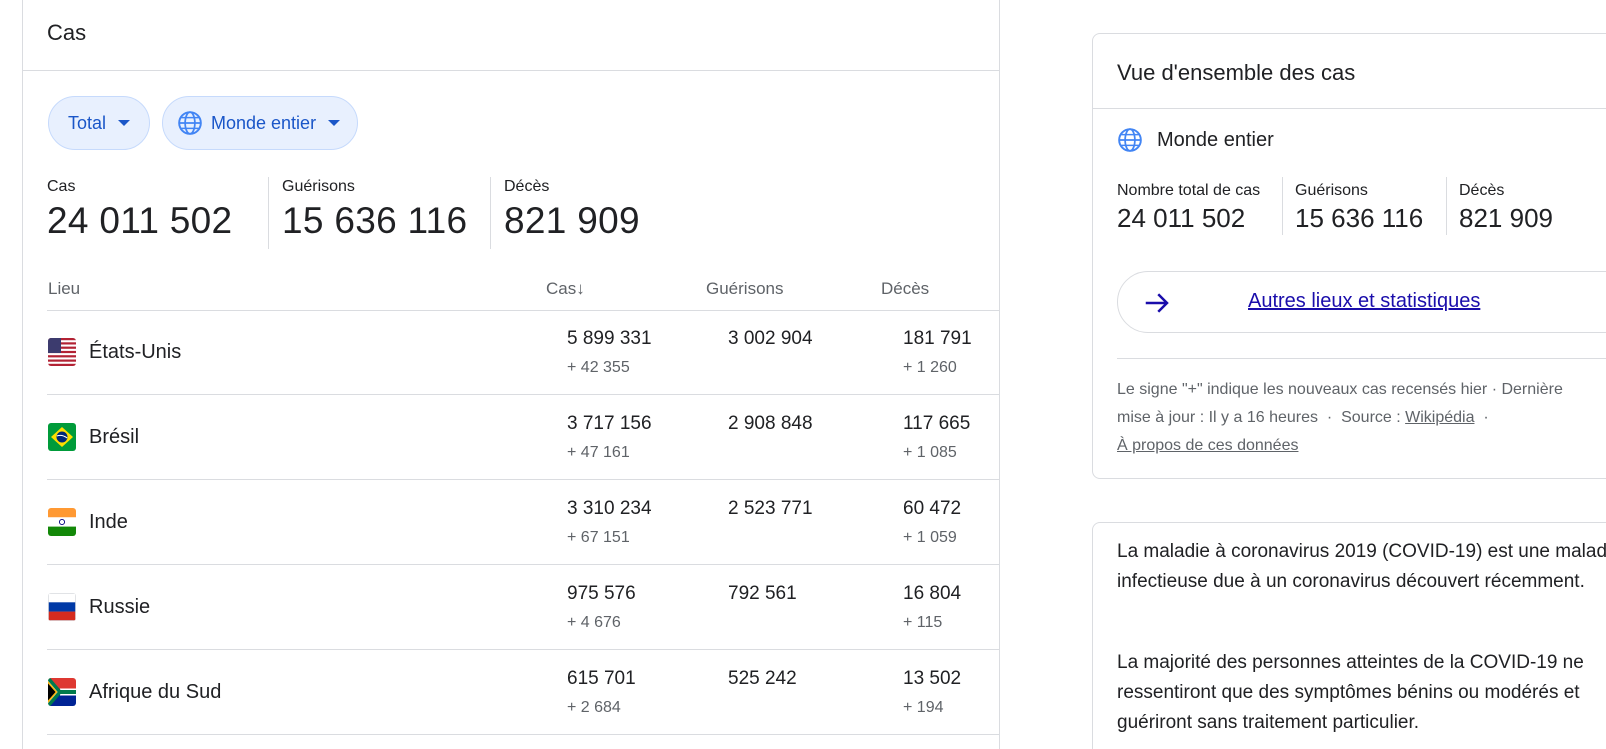 This screenshot has height=749, width=1606. What do you see at coordinates (62, 522) in the screenshot?
I see `india-flag-icon` at bounding box center [62, 522].